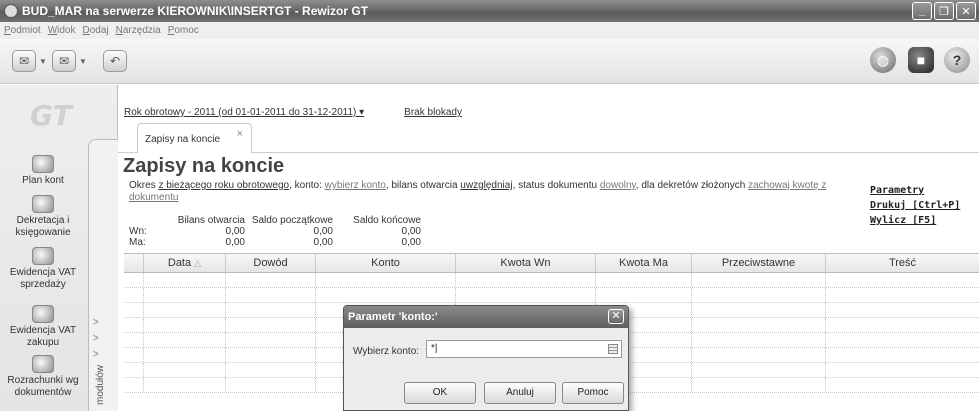 The image size is (979, 411). Describe the element at coordinates (966, 11) in the screenshot. I see `close-button: ✕` at that location.